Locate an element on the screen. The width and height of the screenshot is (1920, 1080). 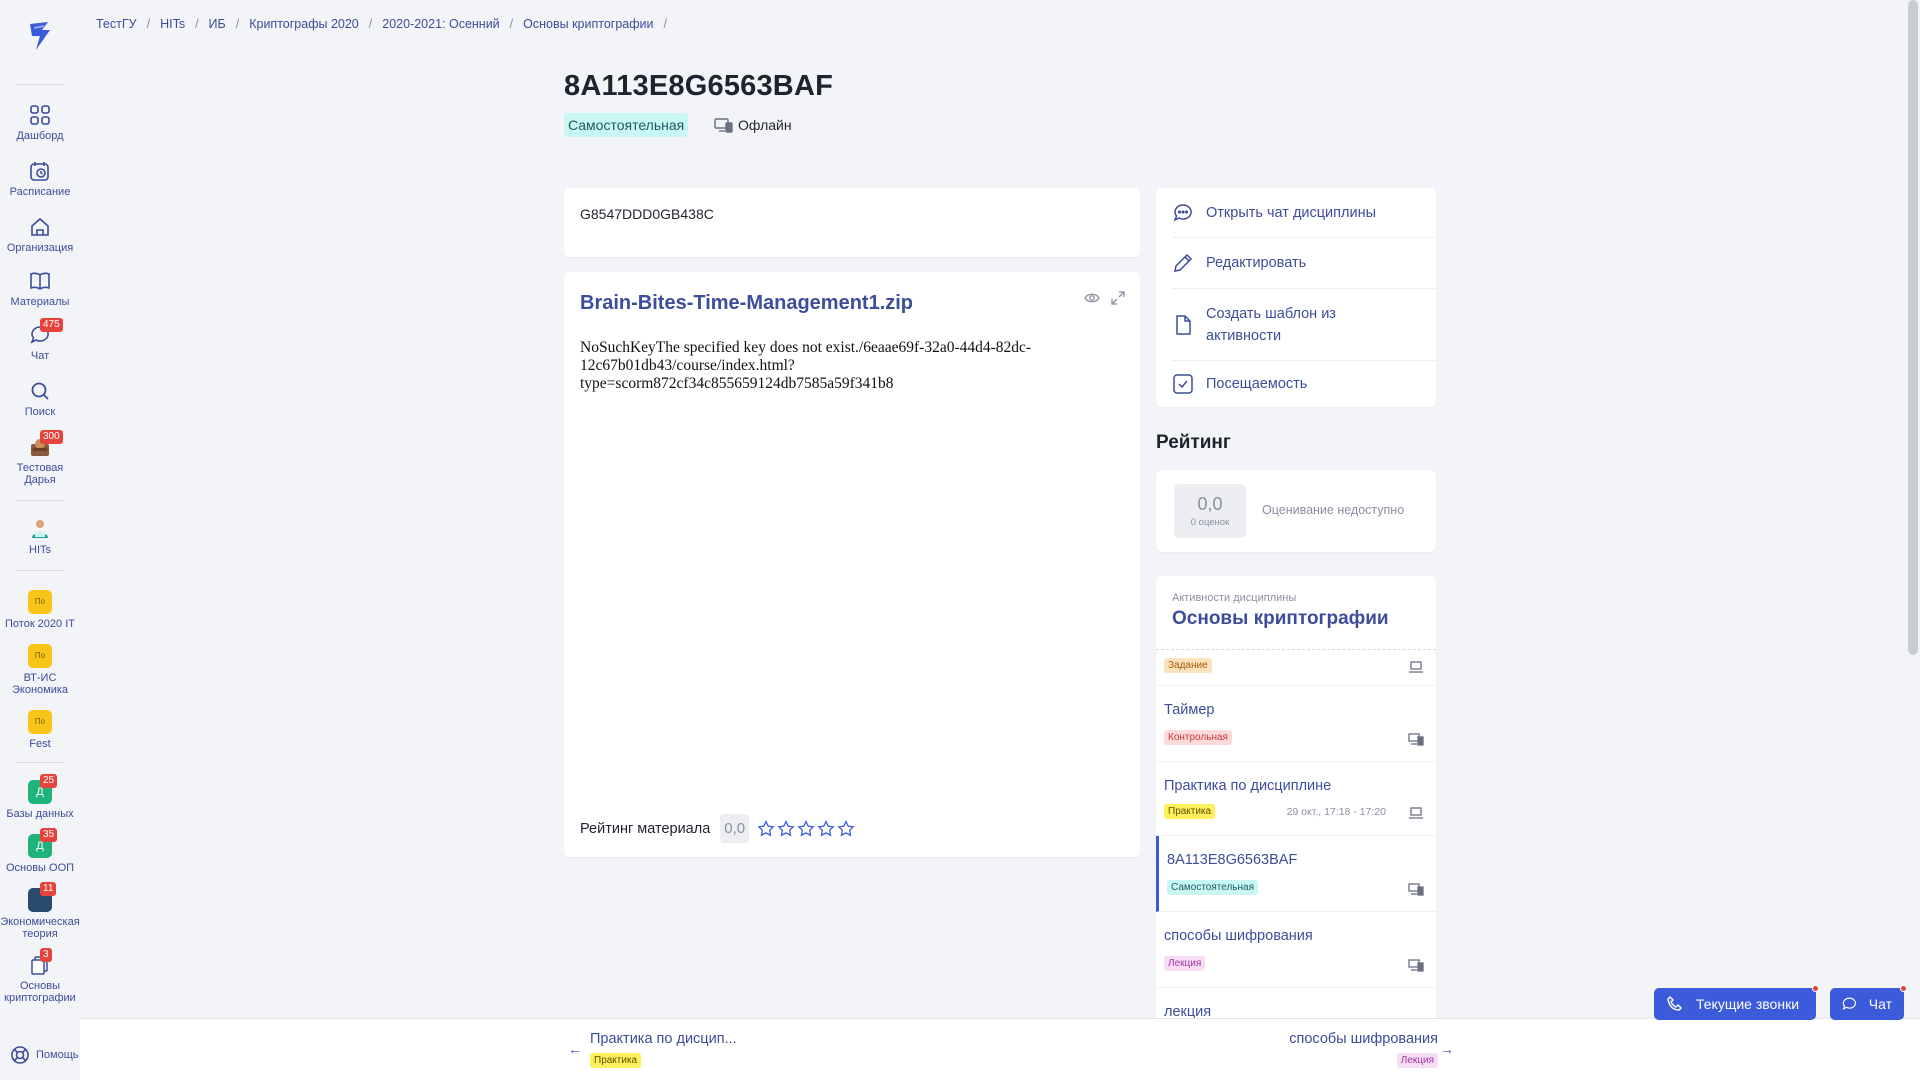
sidebar-item-materials: Материалы is located at coordinates (40, 289).